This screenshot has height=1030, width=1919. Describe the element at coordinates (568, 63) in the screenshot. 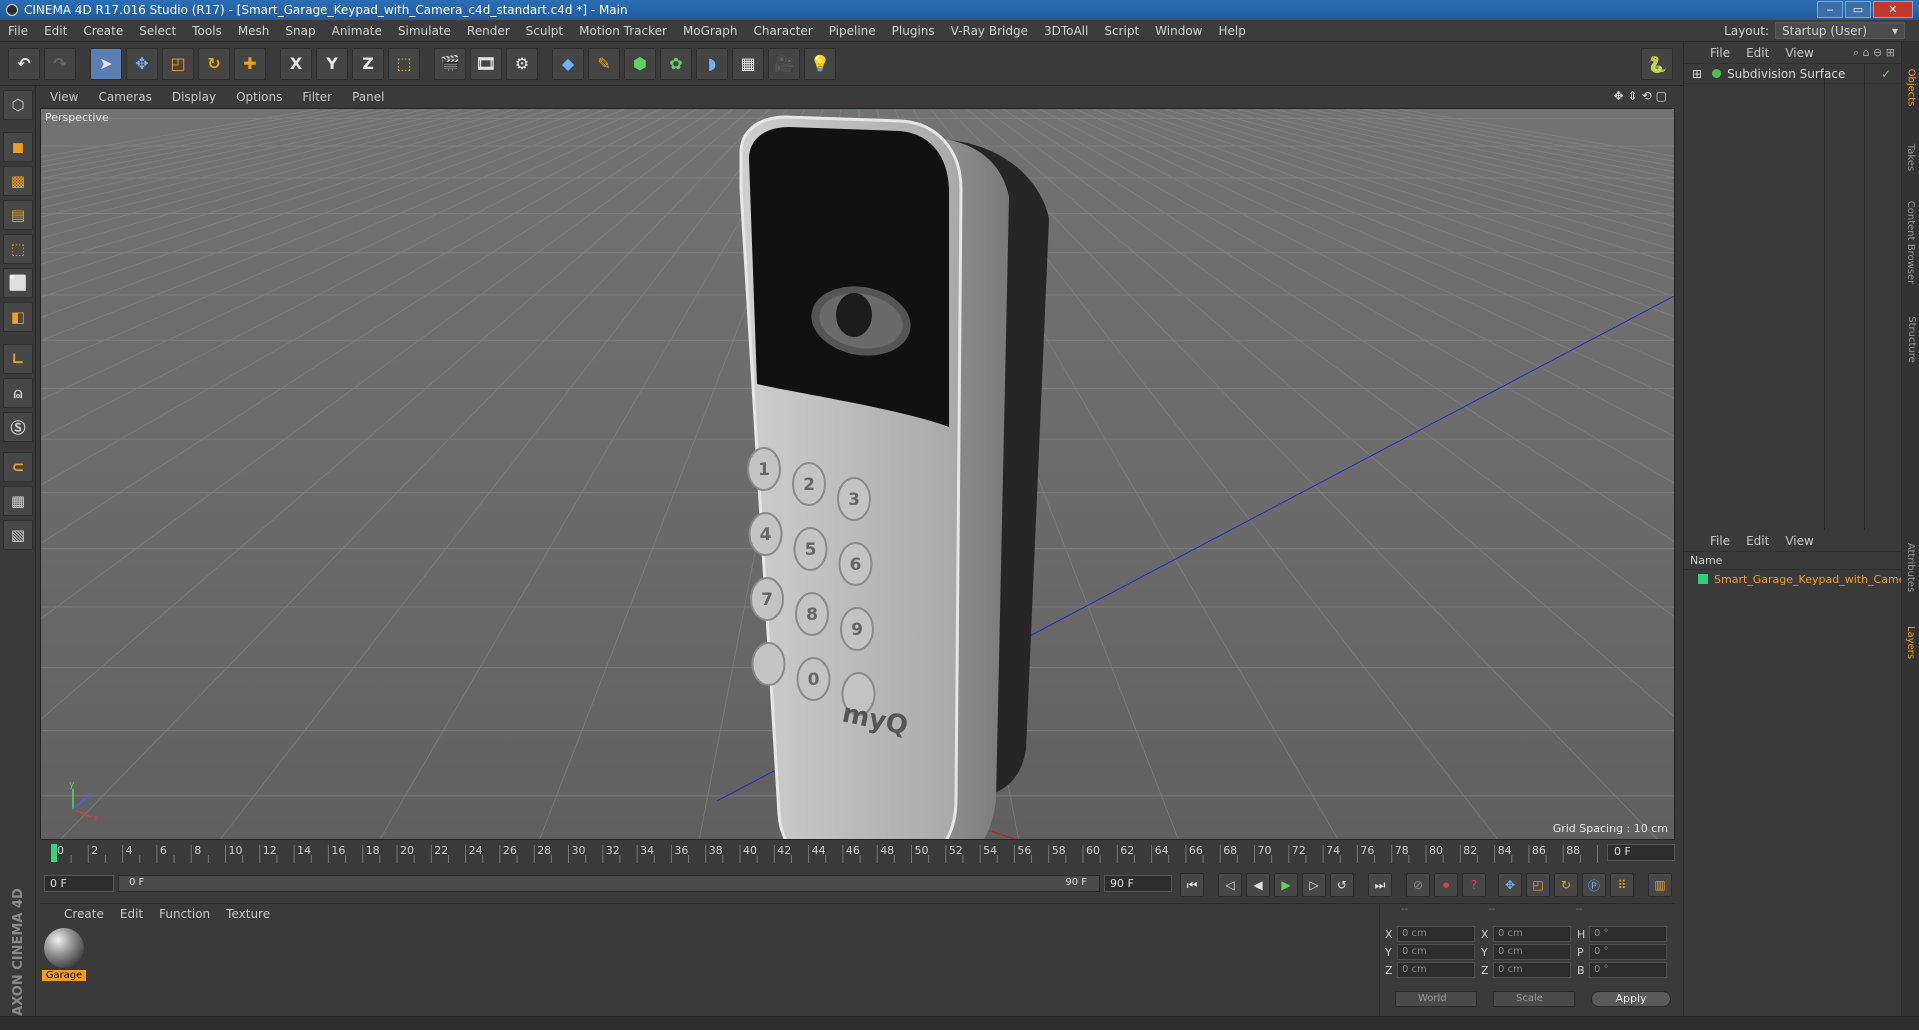

I see `cube-button: ◆` at that location.